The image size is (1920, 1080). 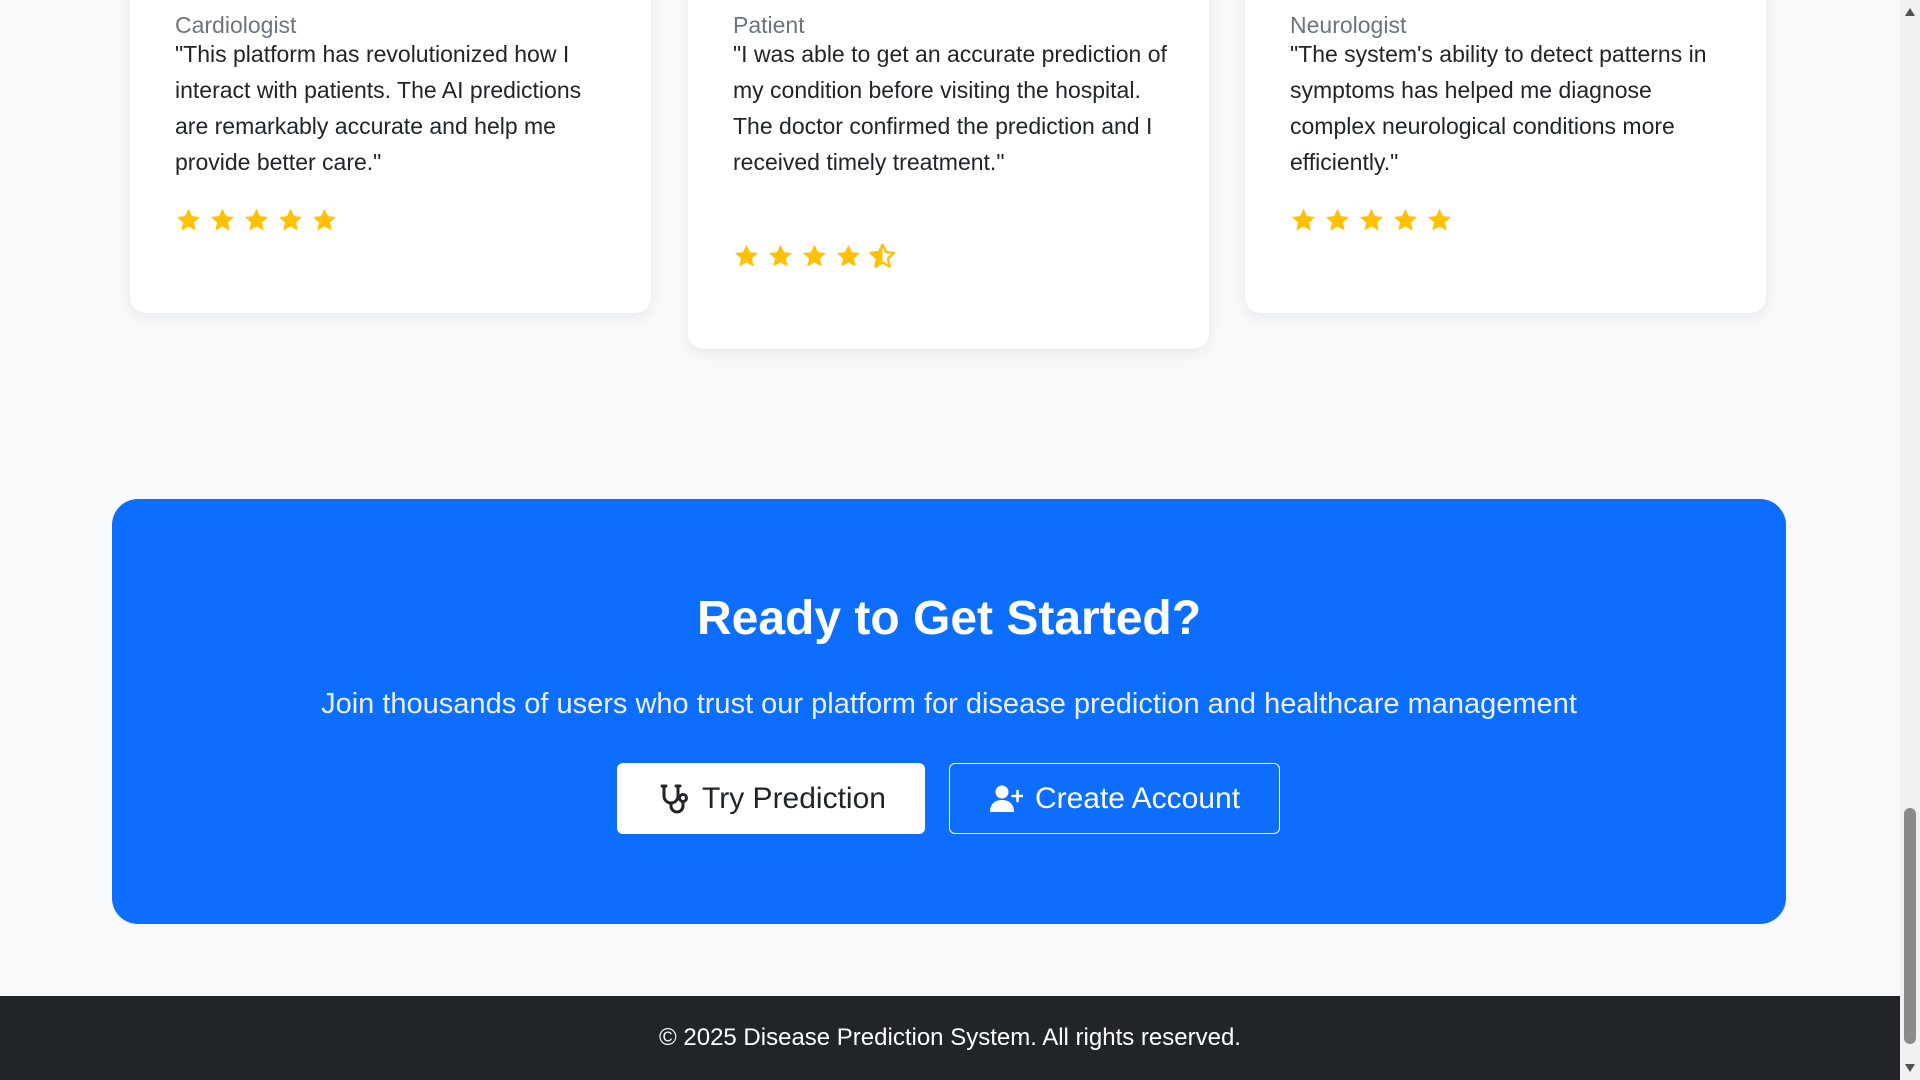 What do you see at coordinates (1137, 798) in the screenshot?
I see `create-account-label: Create Account` at bounding box center [1137, 798].